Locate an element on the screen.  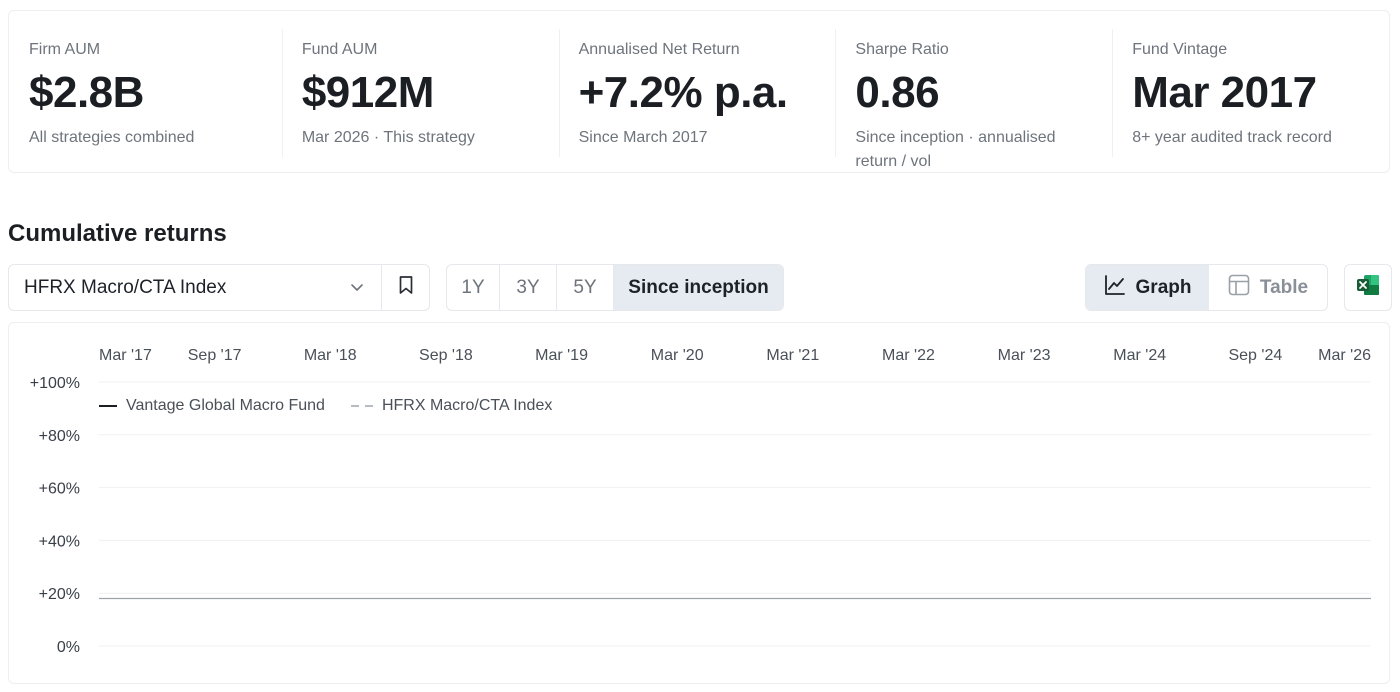
graph-view-label: Graph is located at coordinates (1163, 287).